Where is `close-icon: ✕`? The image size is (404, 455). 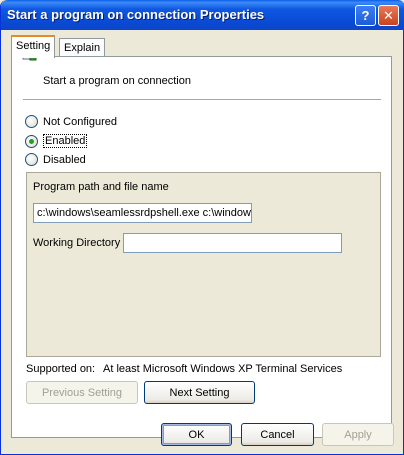 close-icon: ✕ is located at coordinates (388, 15).